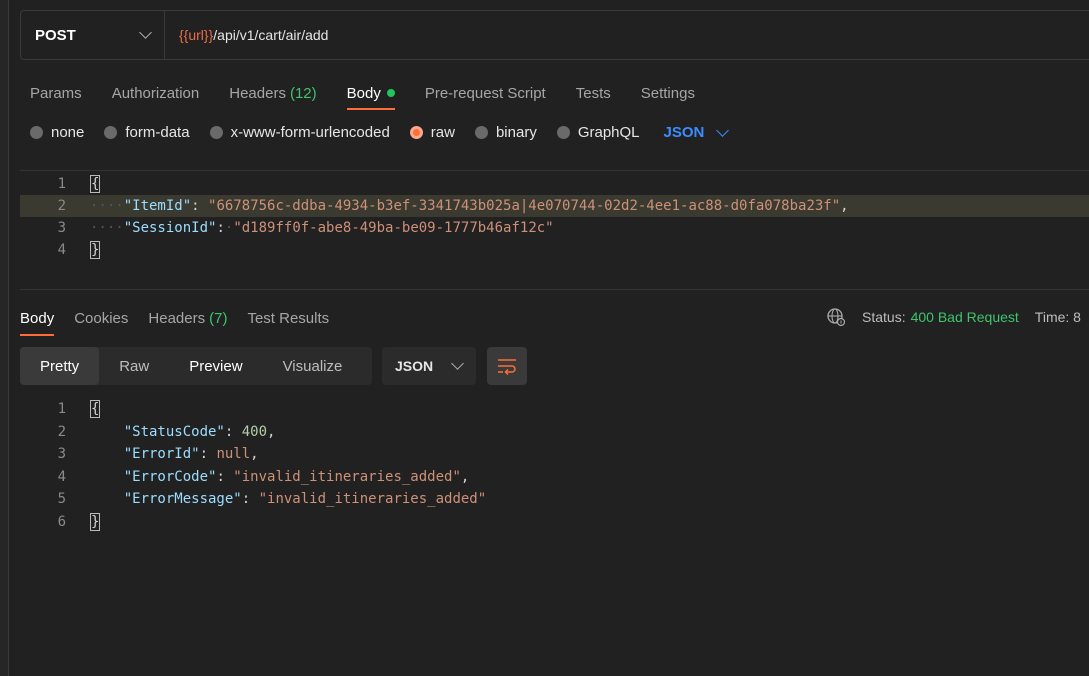 This screenshot has height=676, width=1089. I want to click on network-globe-icon, so click(836, 317).